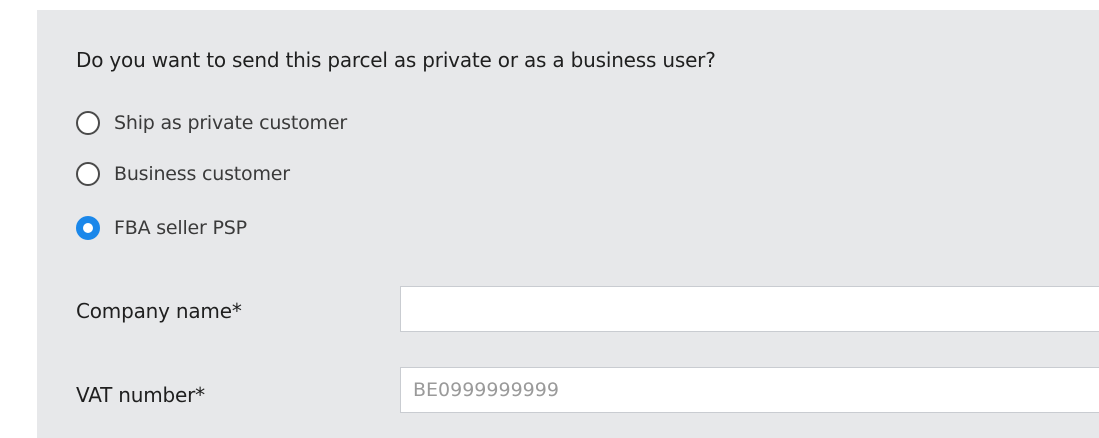 The height and width of the screenshot is (438, 1099). Describe the element at coordinates (159, 311) in the screenshot. I see `company-name-label: Company name*` at that location.